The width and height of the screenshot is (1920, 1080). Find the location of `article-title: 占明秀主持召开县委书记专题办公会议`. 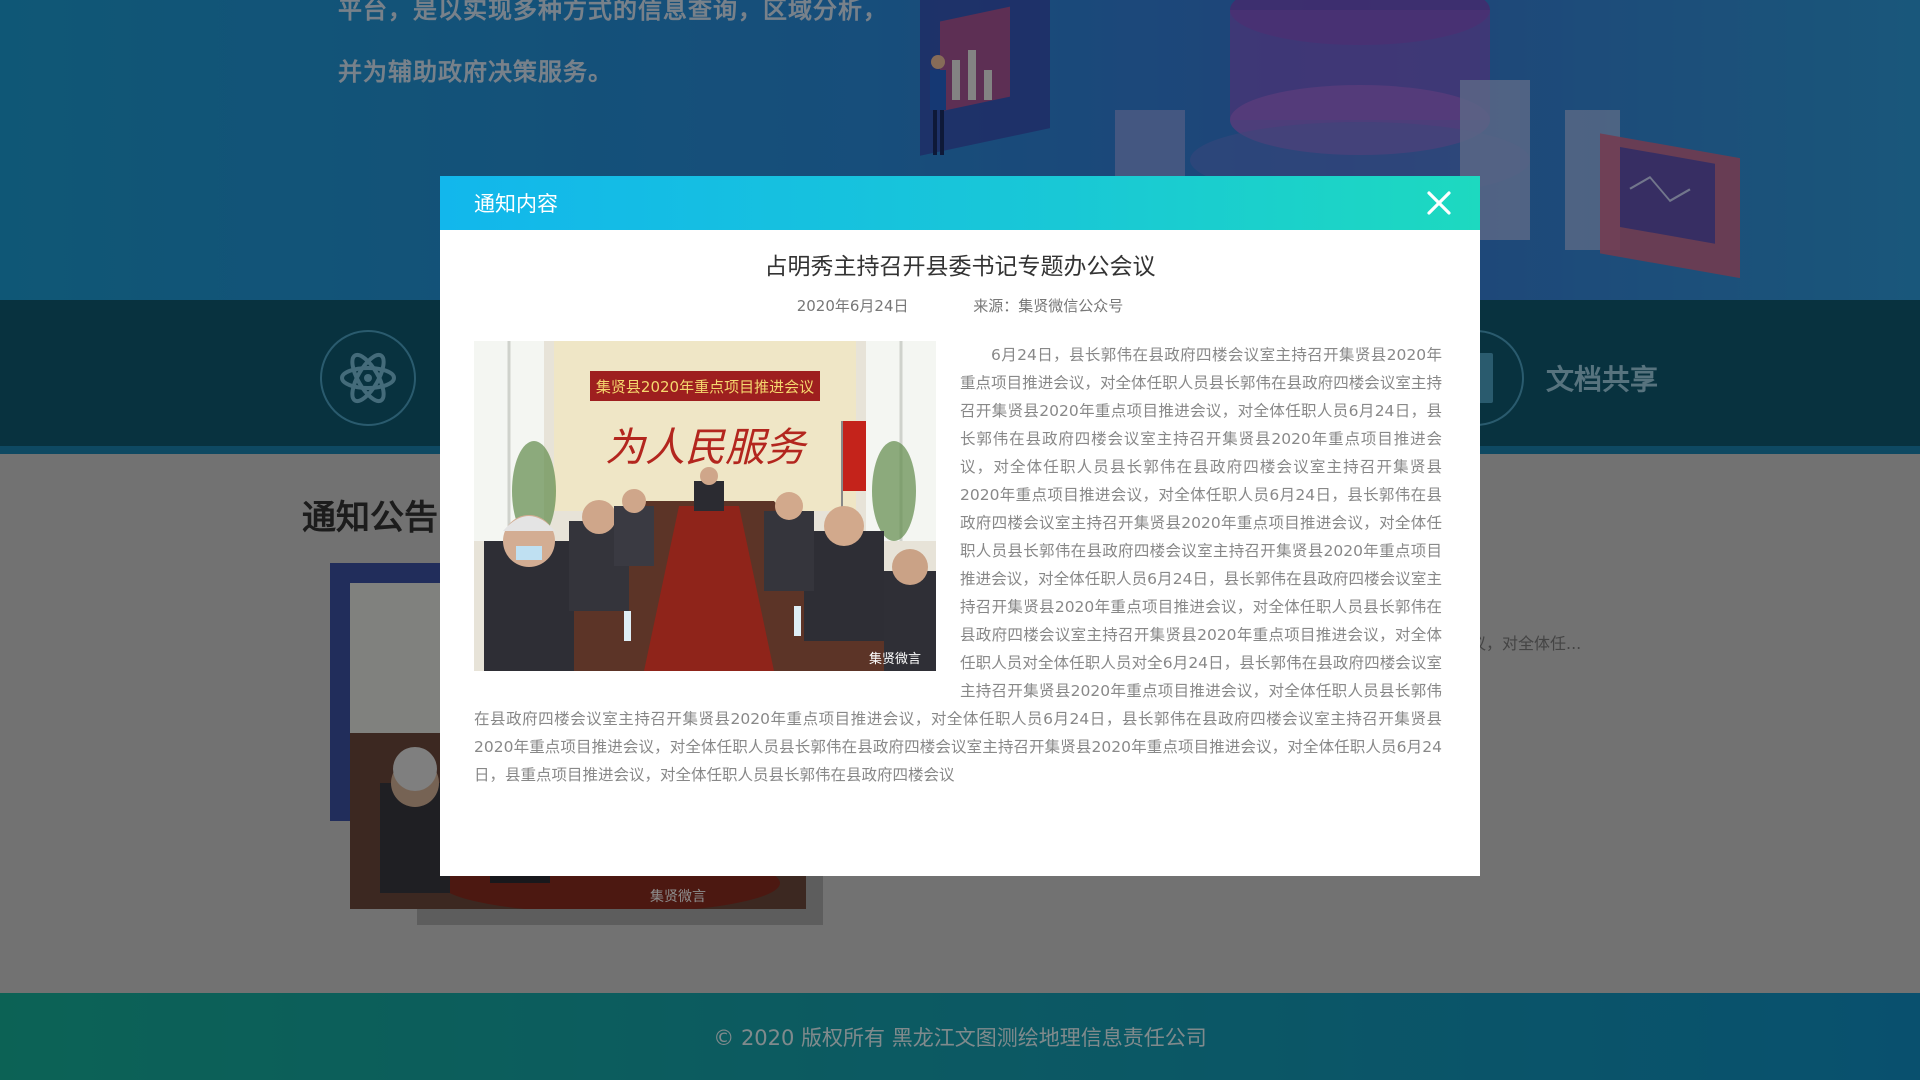

article-title: 占明秀主持召开县委书记专题办公会议 is located at coordinates (960, 267).